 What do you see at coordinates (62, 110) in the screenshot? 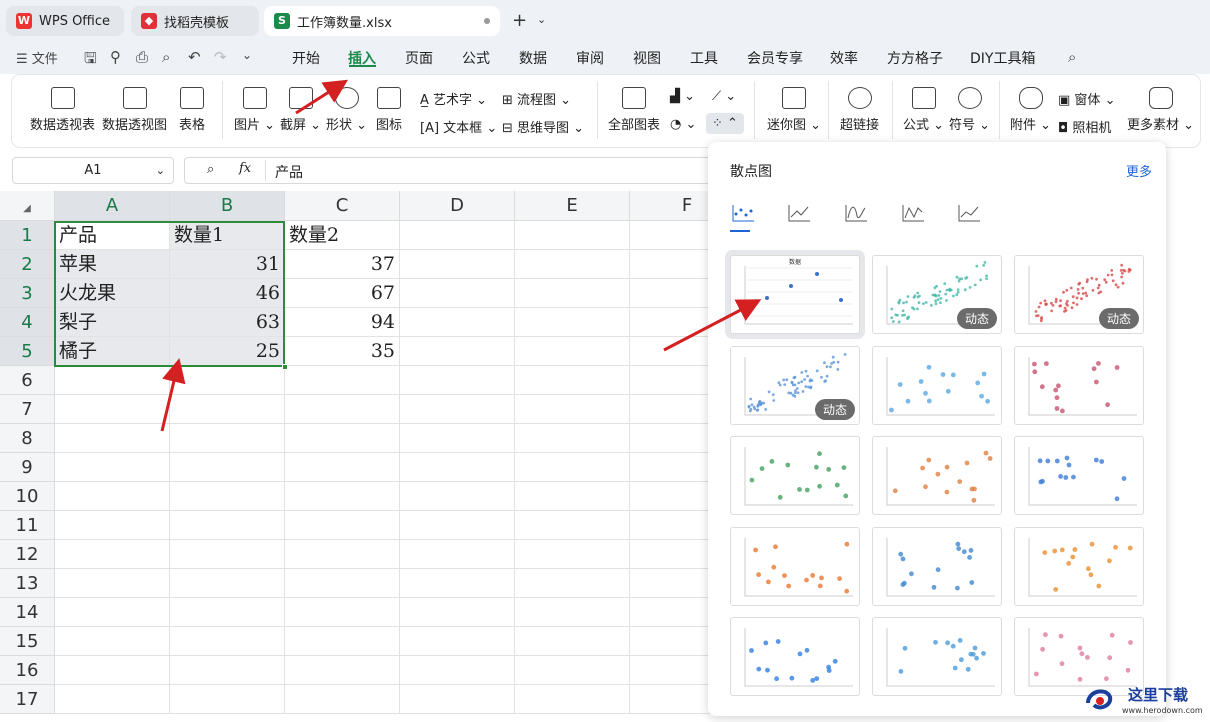
I see `pivot-table-button: 数据透视表` at bounding box center [62, 110].